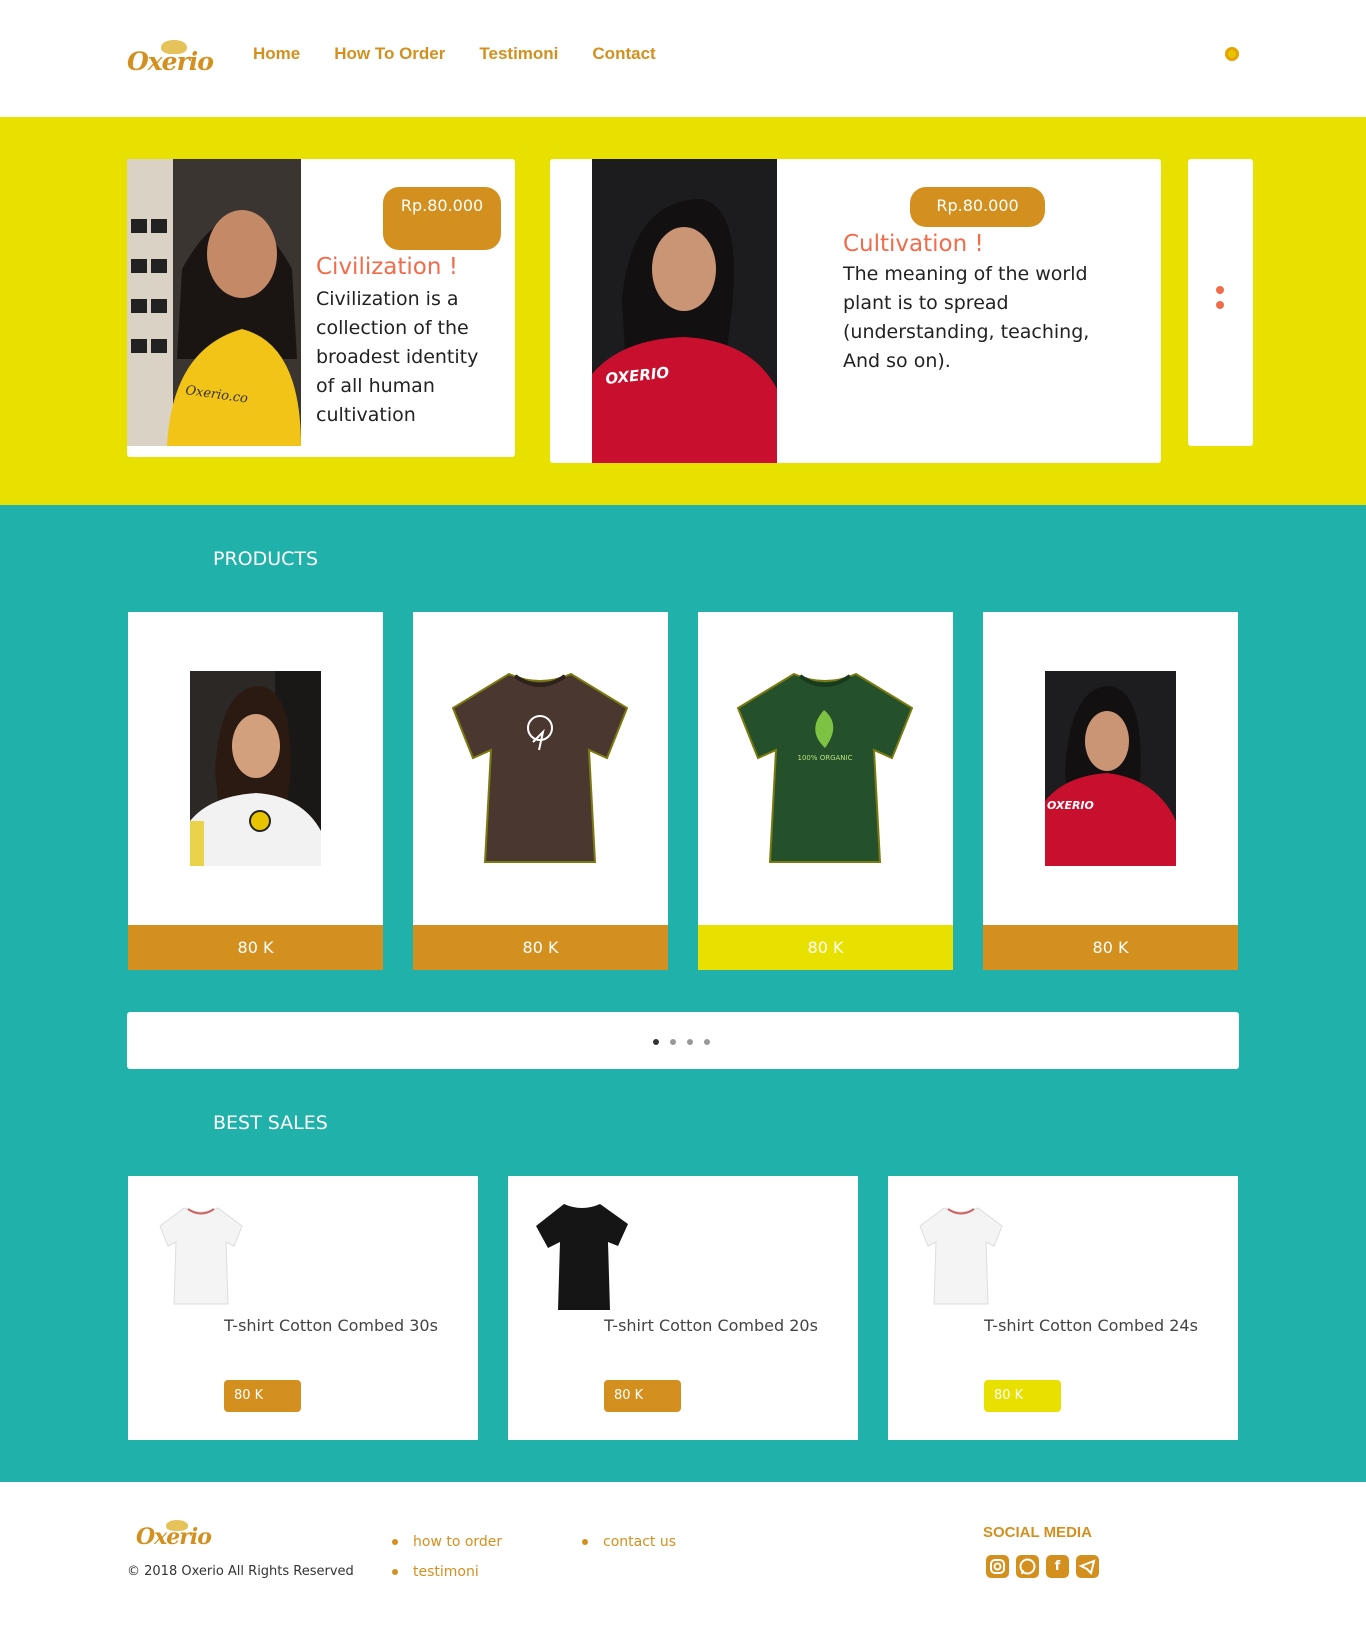 The height and width of the screenshot is (1626, 1366). Describe the element at coordinates (825, 768) in the screenshot. I see `green-tshirt-leaf-icon: 100% ORGANIC` at that location.